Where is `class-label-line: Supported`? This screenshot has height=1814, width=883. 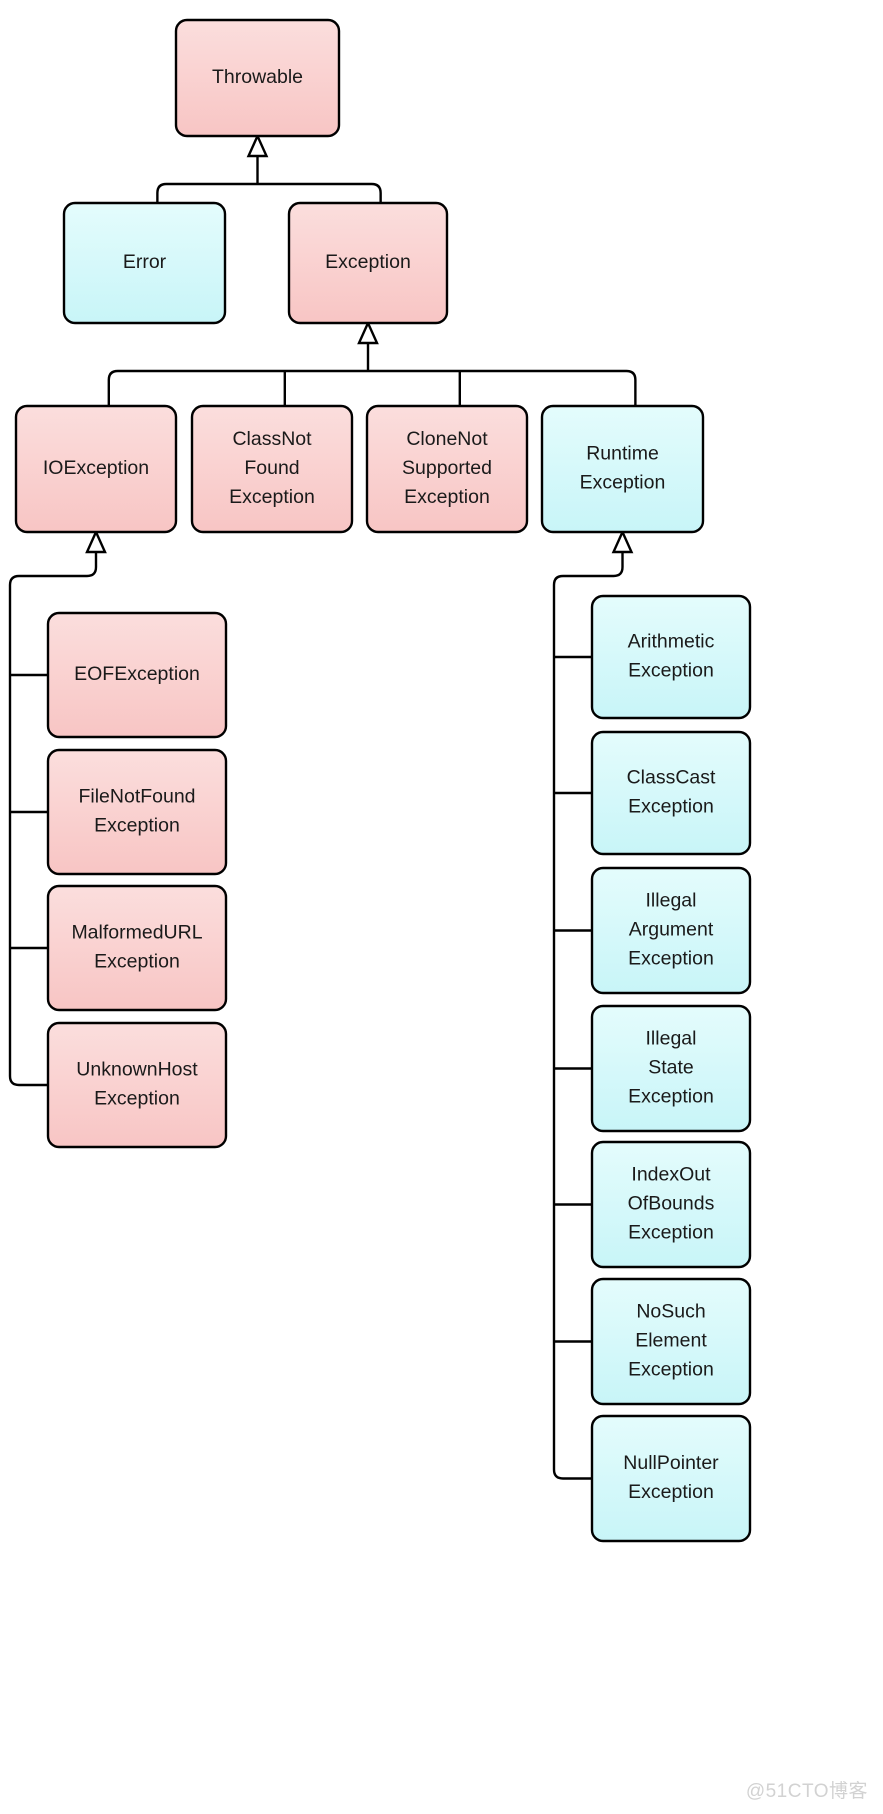 class-label-line: Supported is located at coordinates (447, 468).